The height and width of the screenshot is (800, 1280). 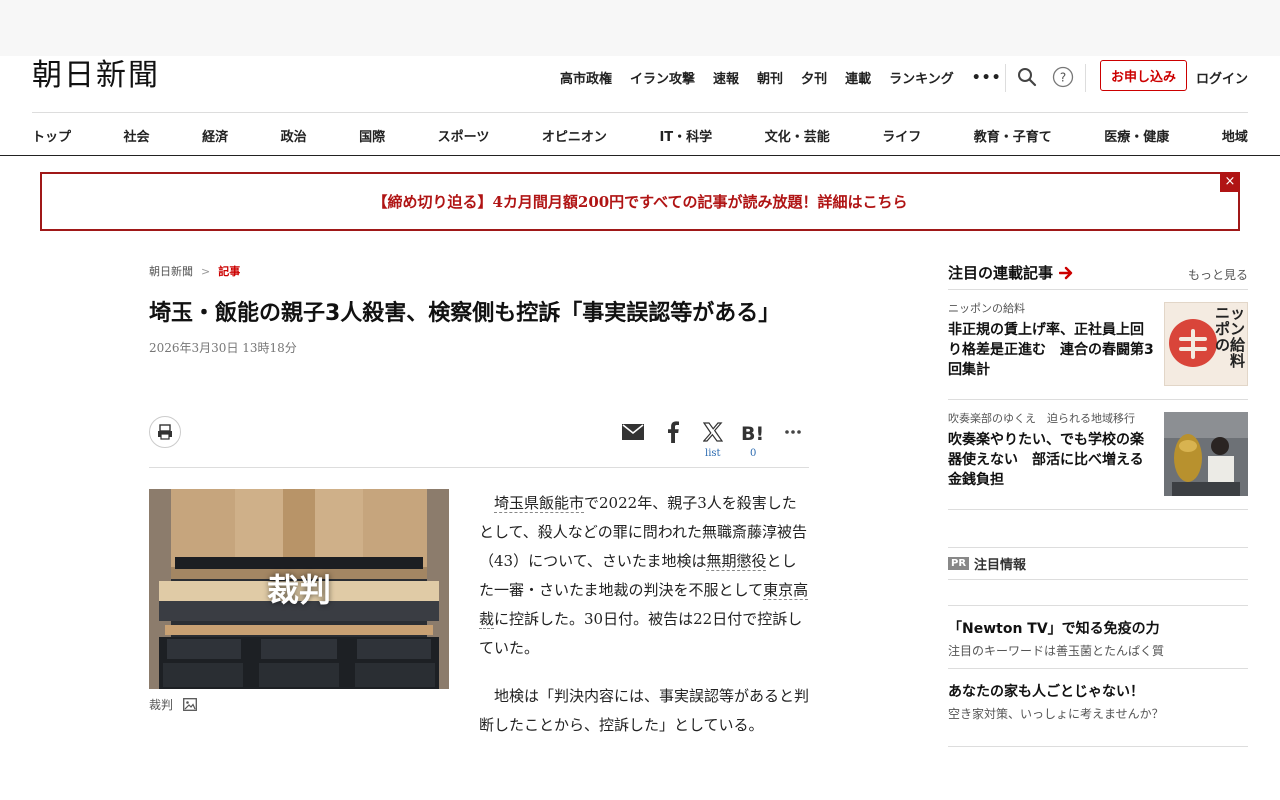 I want to click on photo-overlay-label: 裁判, so click(x=299, y=590).